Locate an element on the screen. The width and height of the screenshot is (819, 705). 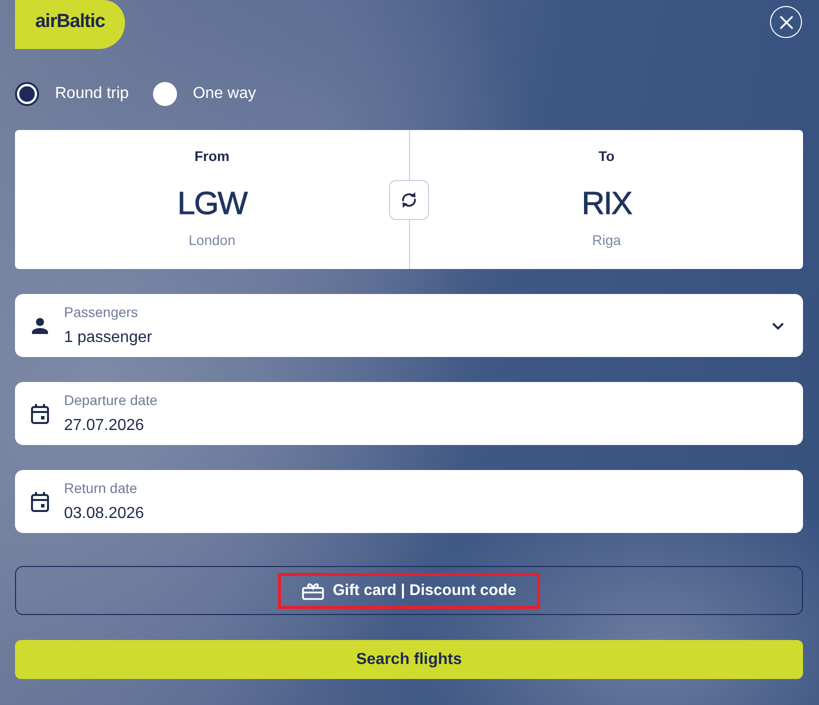
direction-label: To is located at coordinates (606, 156).